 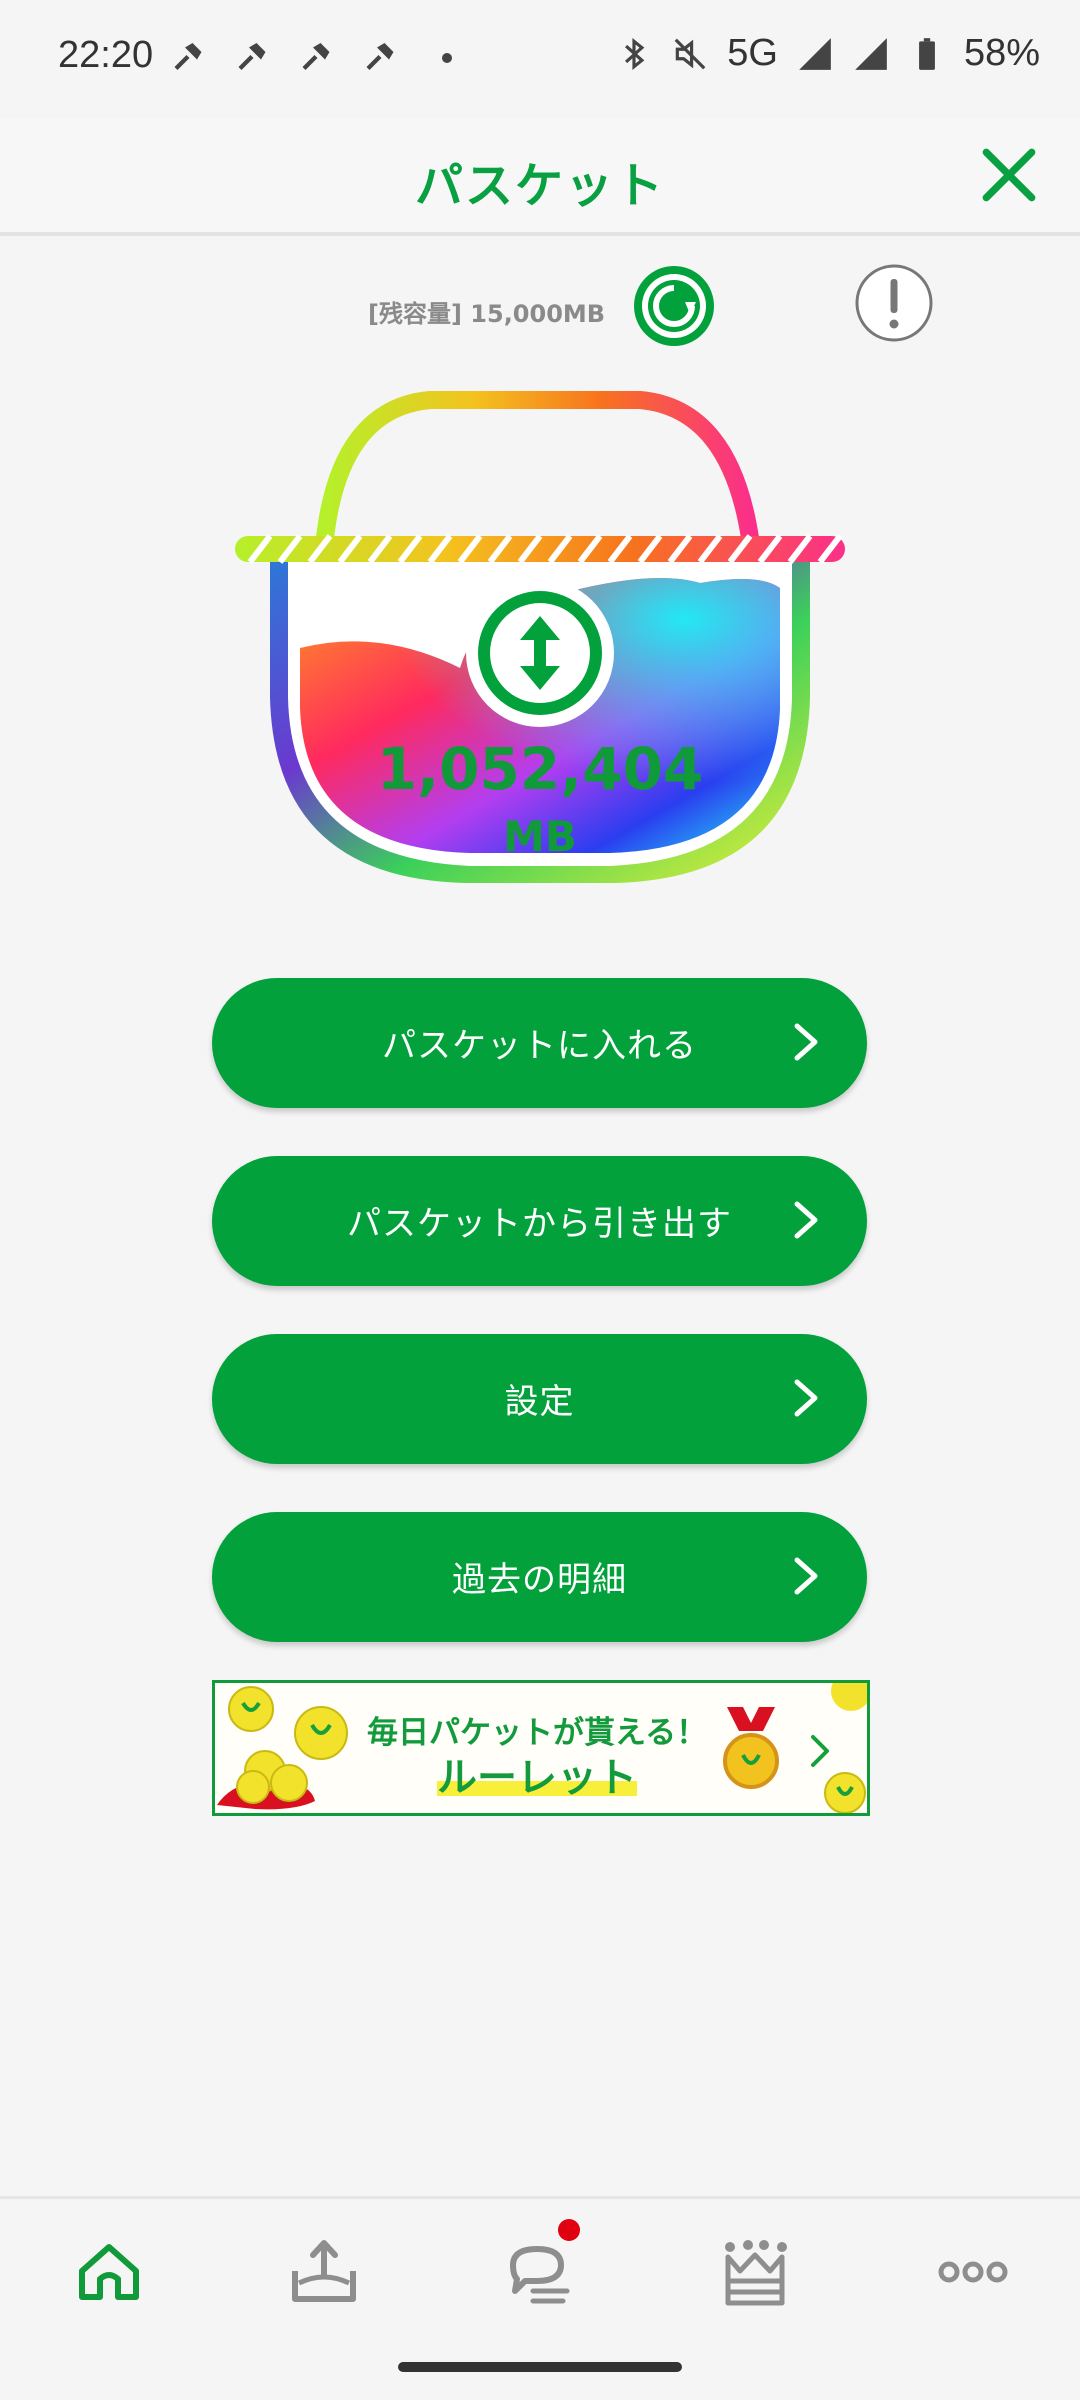 What do you see at coordinates (635, 53) in the screenshot?
I see `bluetooth-icon` at bounding box center [635, 53].